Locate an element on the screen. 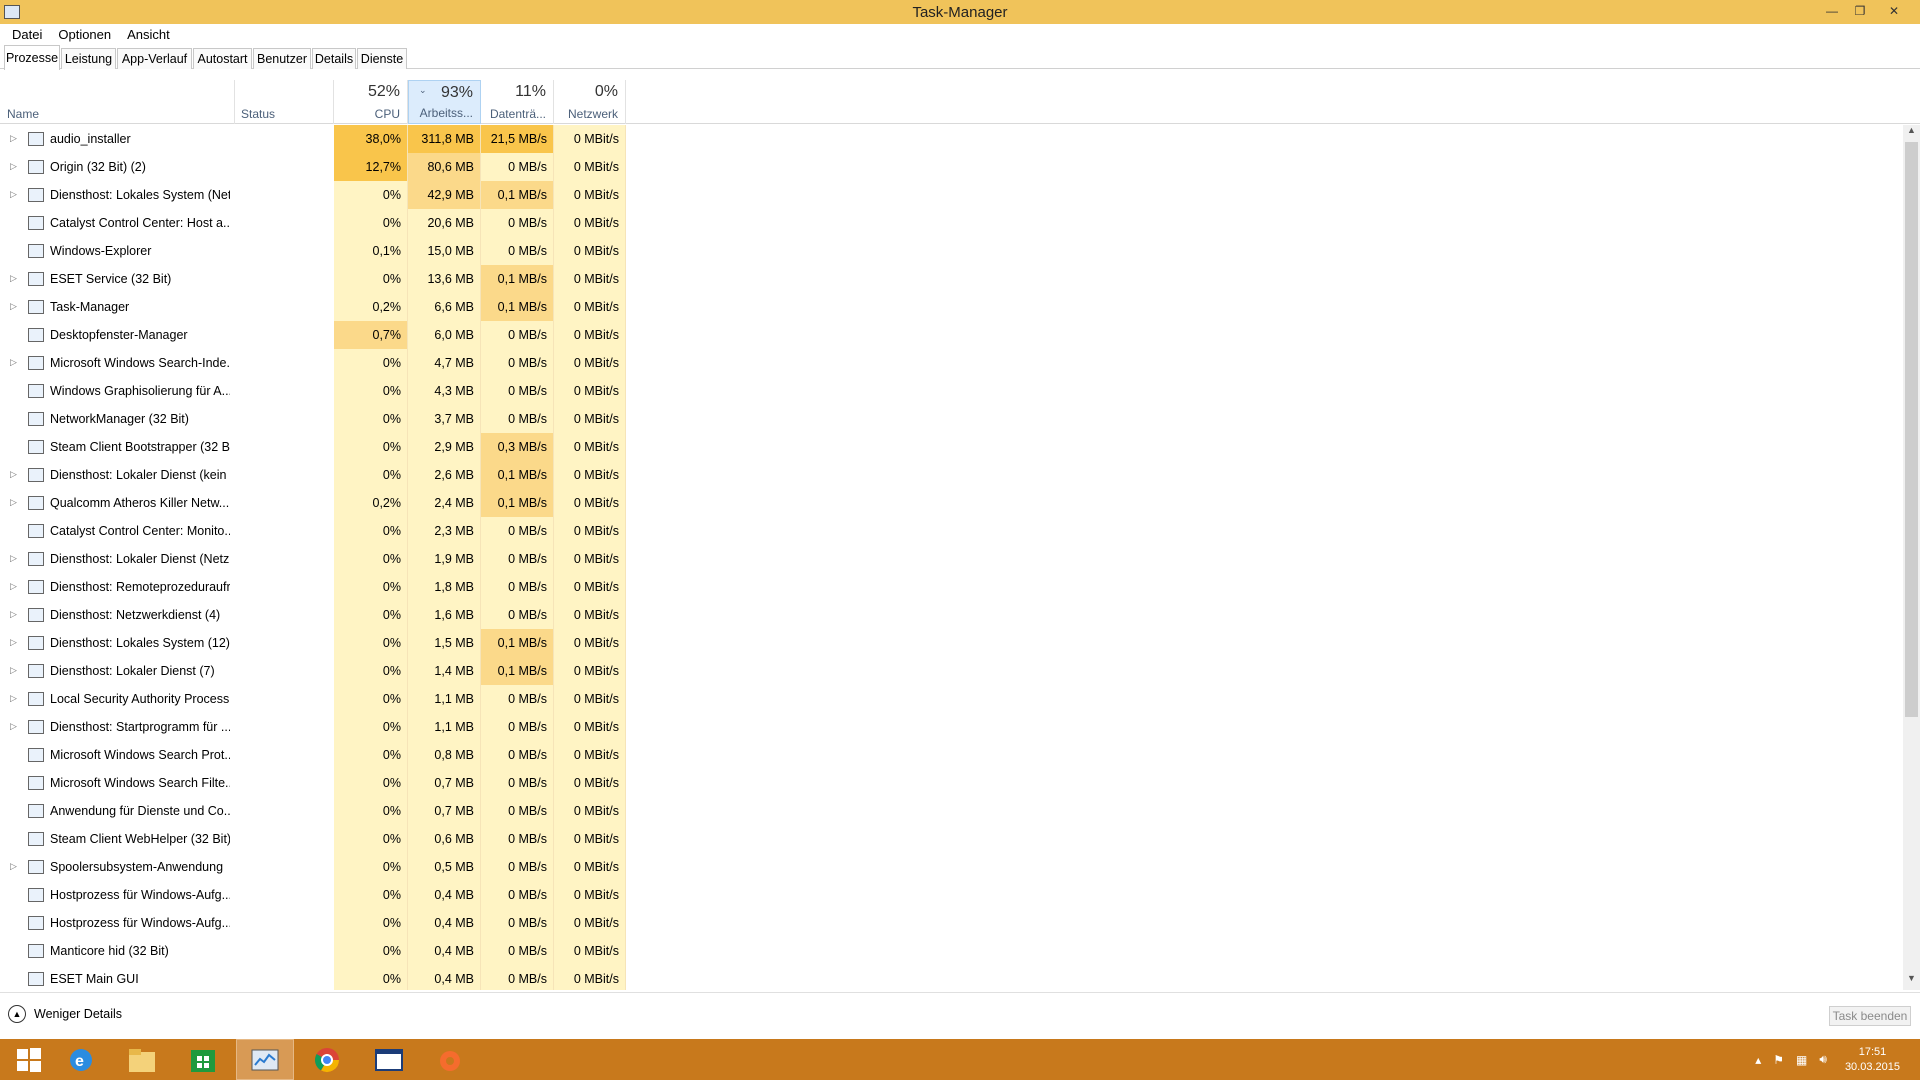 The height and width of the screenshot is (1080, 1920). minimize-button: — is located at coordinates (1832, 11).